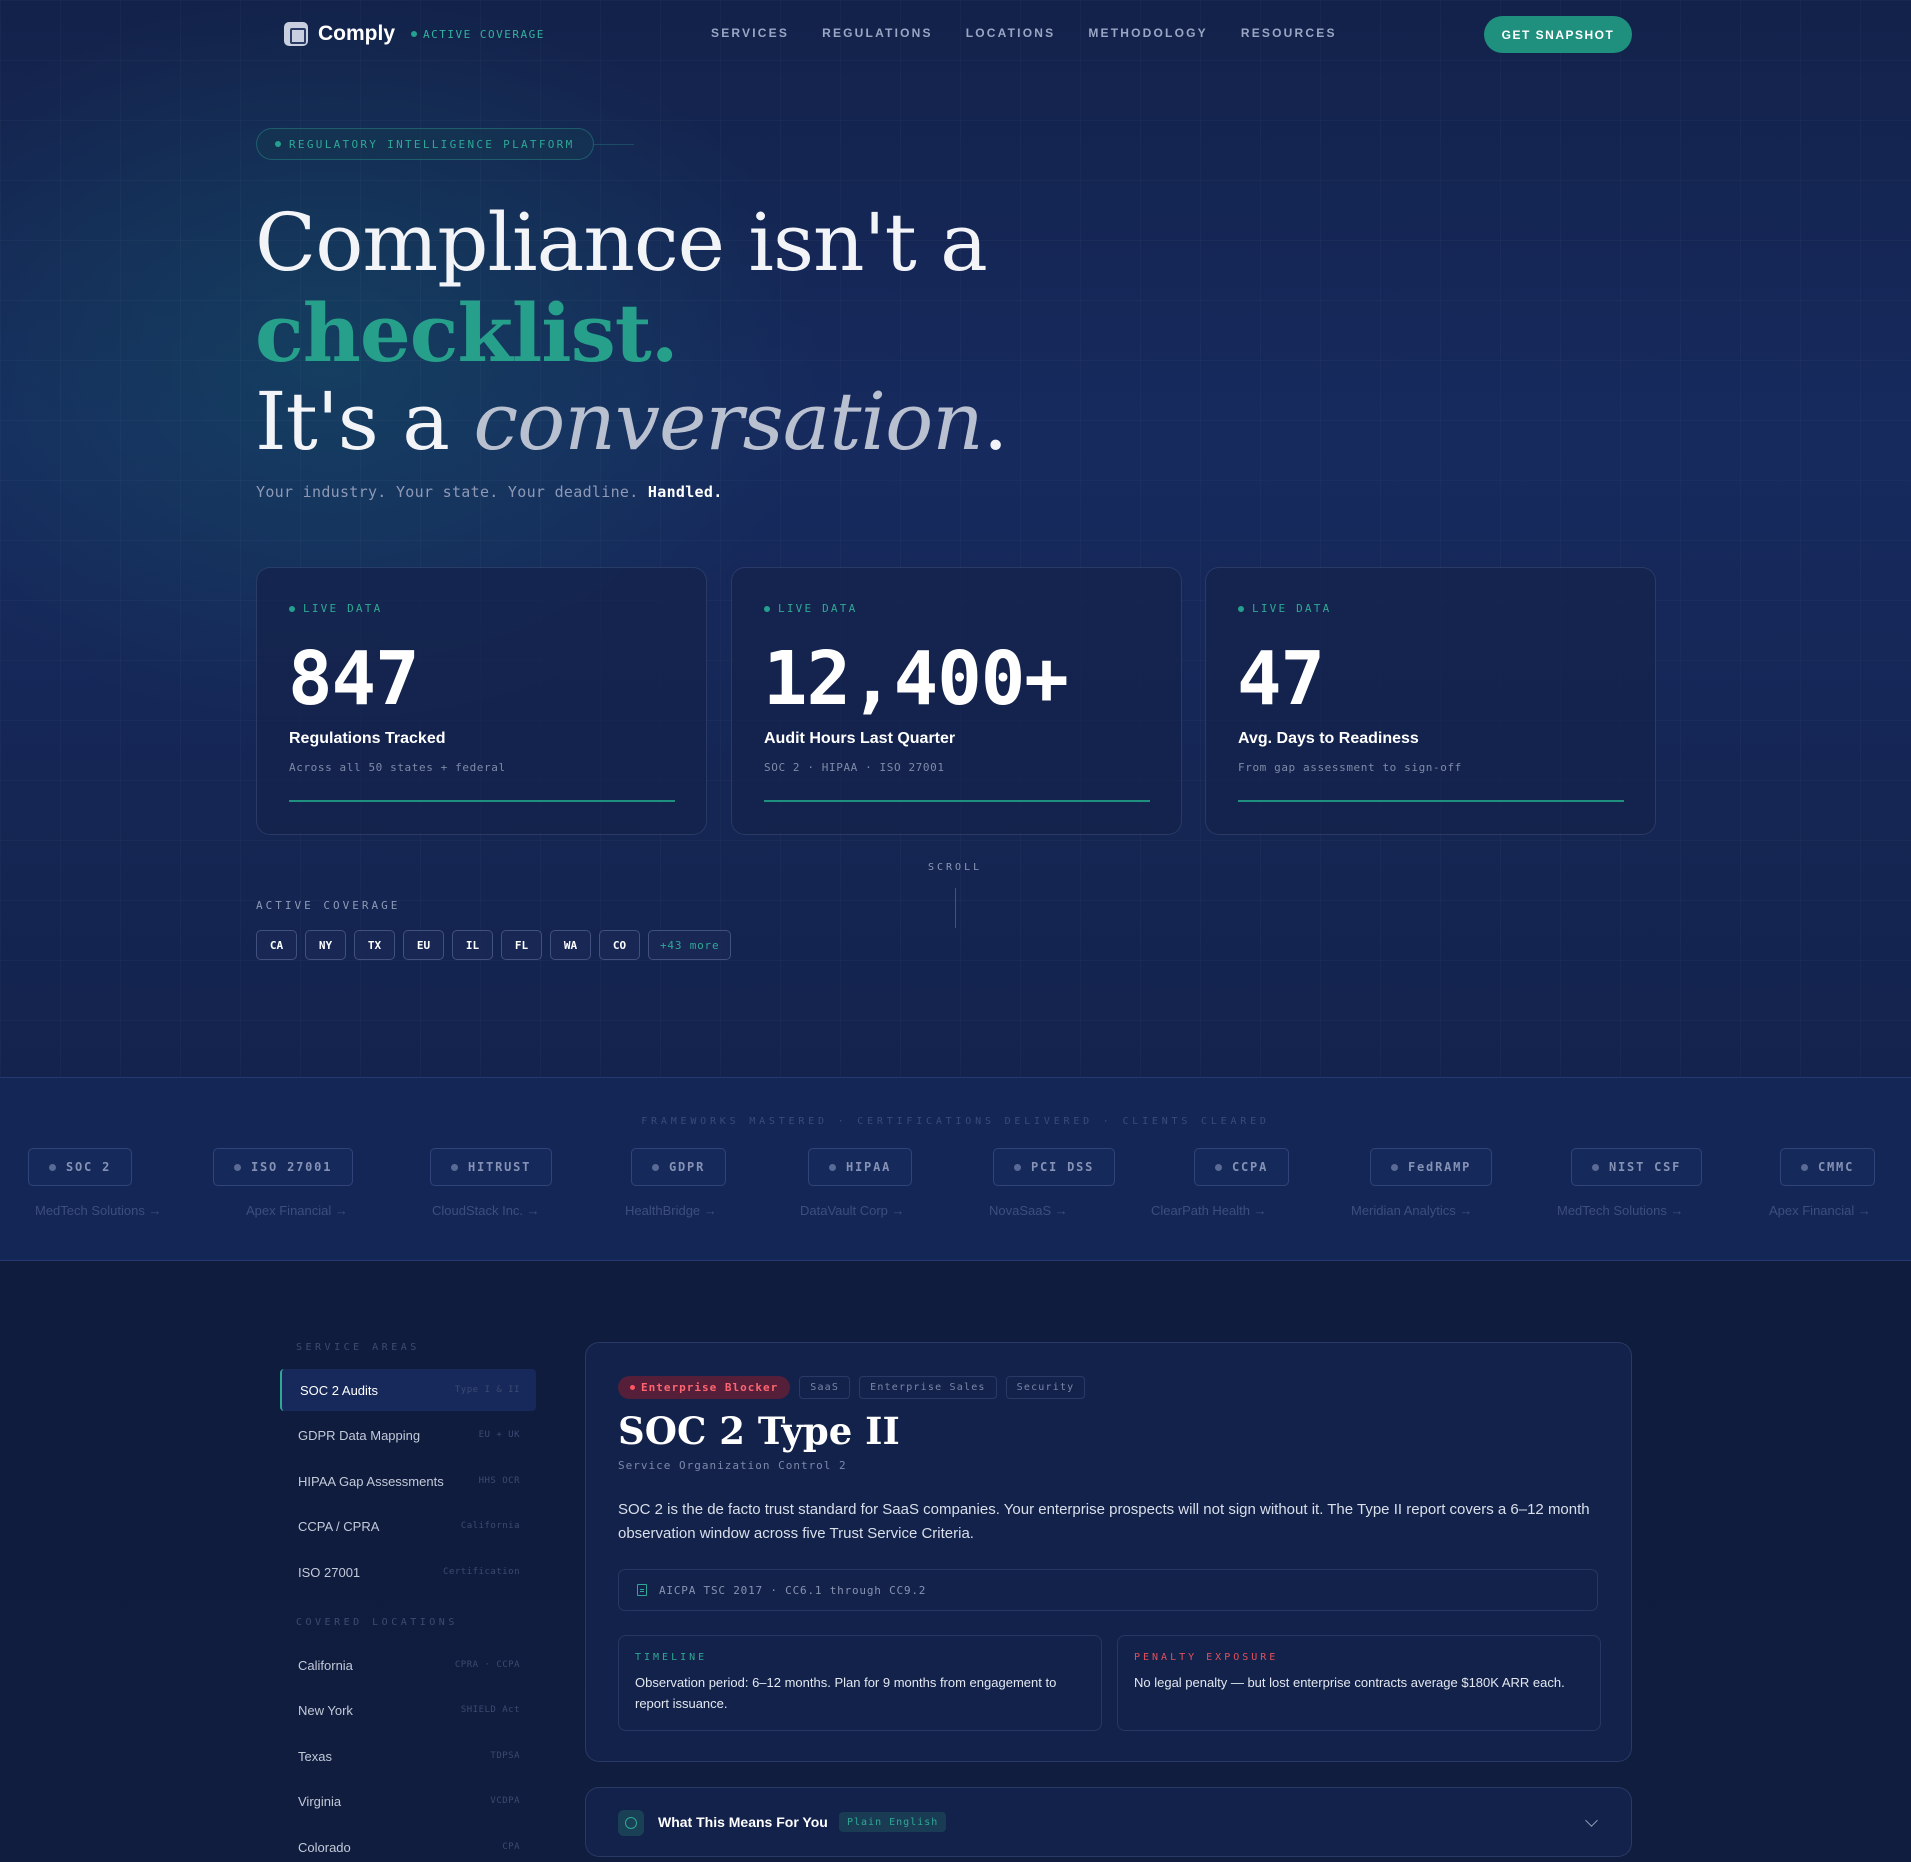 The image size is (1911, 1862). What do you see at coordinates (955, 867) in the screenshot?
I see `scroll-indicator: SCROLL` at bounding box center [955, 867].